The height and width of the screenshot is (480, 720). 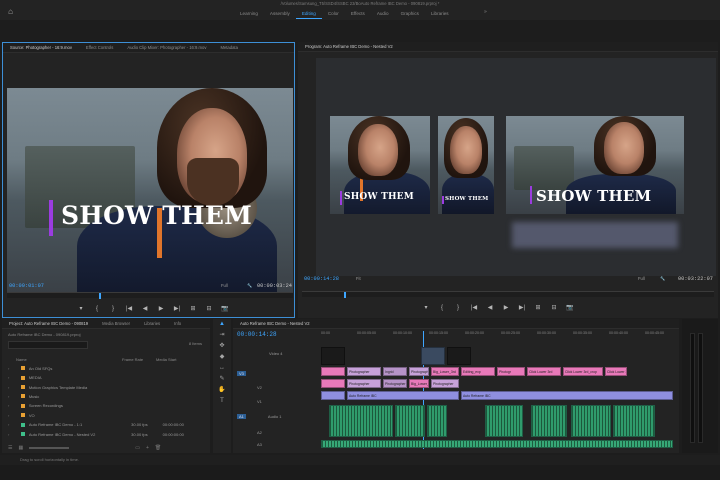 I want to click on workspace-audio: Audio, so click(x=383, y=14).